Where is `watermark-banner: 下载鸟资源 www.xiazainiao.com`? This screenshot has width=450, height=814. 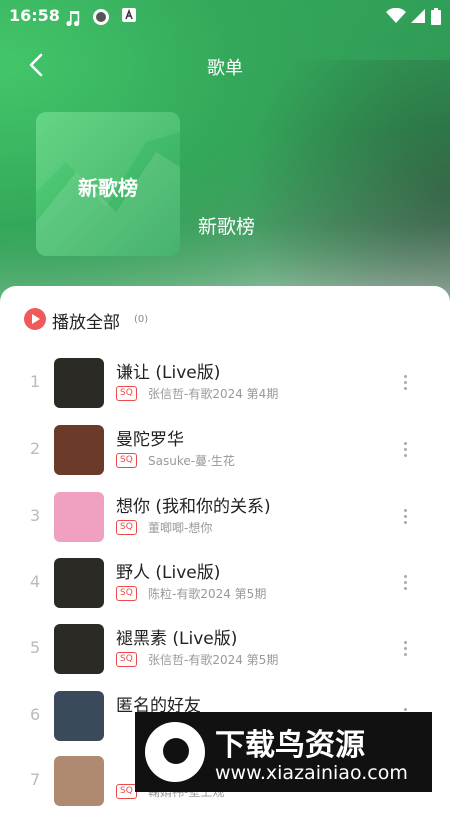
watermark-banner: 下载鸟资源 www.xiazainiao.com is located at coordinates (283, 752).